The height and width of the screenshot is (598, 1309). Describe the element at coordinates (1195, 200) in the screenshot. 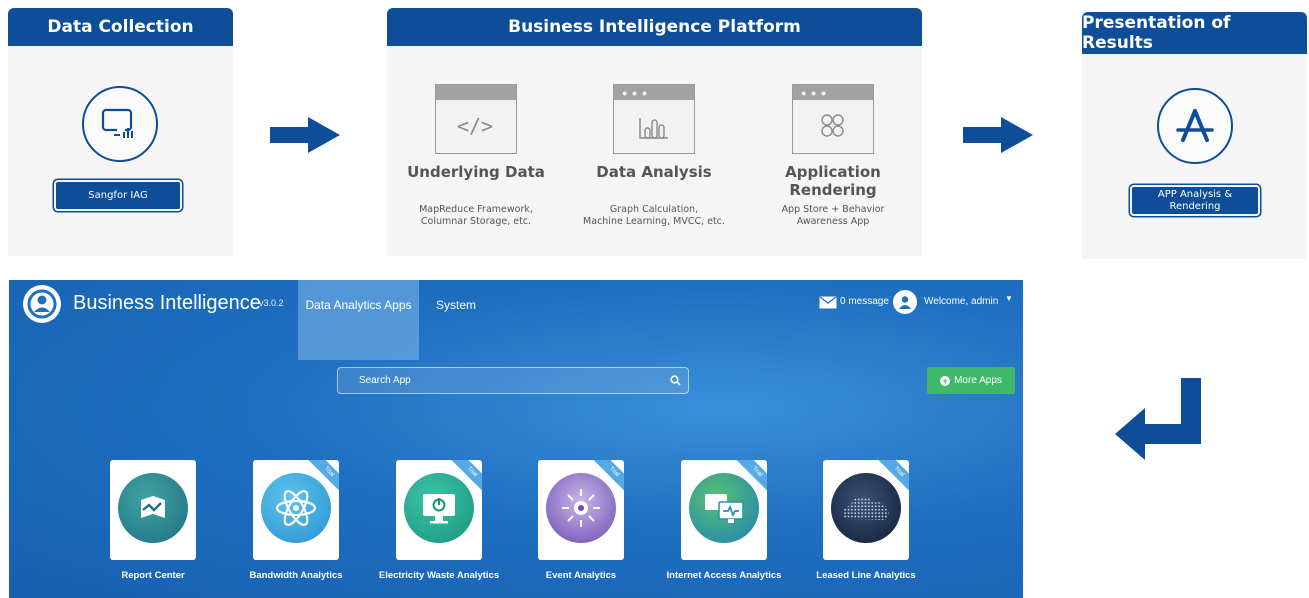

I see `app-analysis-rendering-button: APP Analysis & Rendering` at that location.